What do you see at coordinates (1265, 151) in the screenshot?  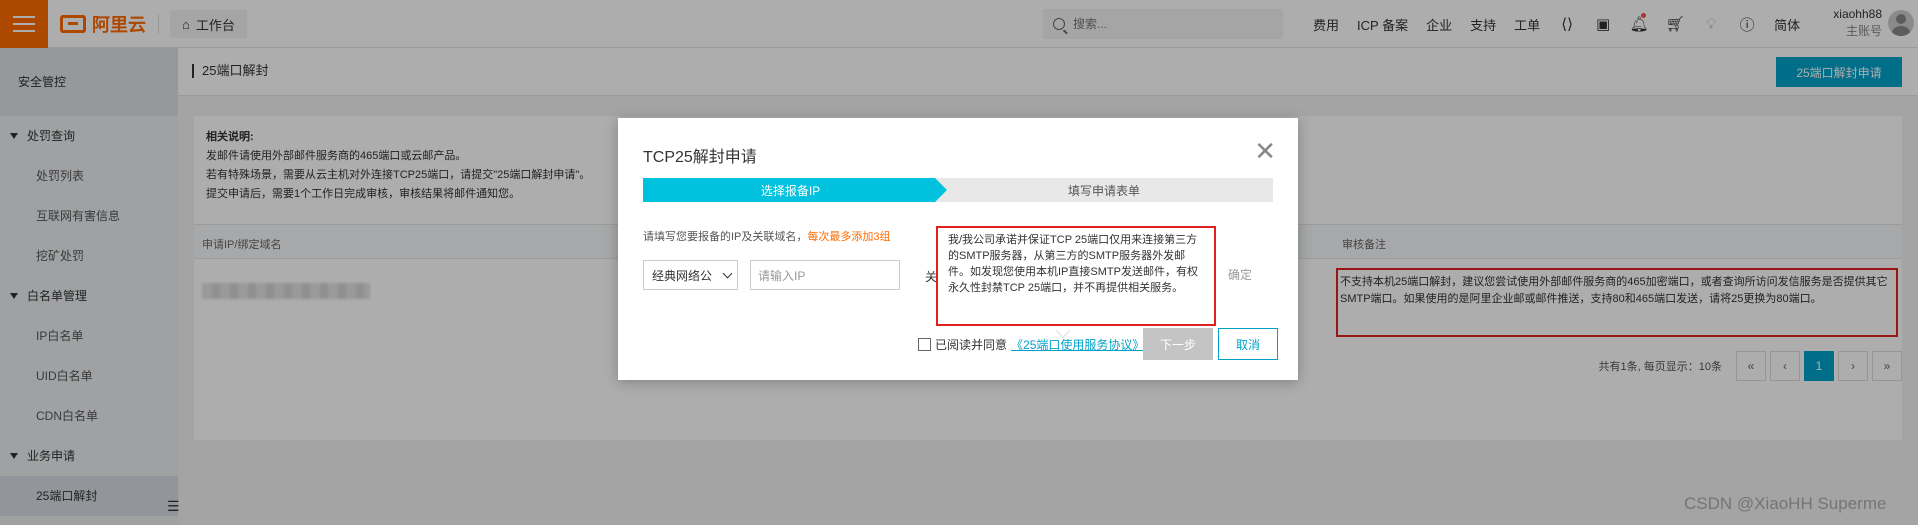 I see `close-icon: ✕` at bounding box center [1265, 151].